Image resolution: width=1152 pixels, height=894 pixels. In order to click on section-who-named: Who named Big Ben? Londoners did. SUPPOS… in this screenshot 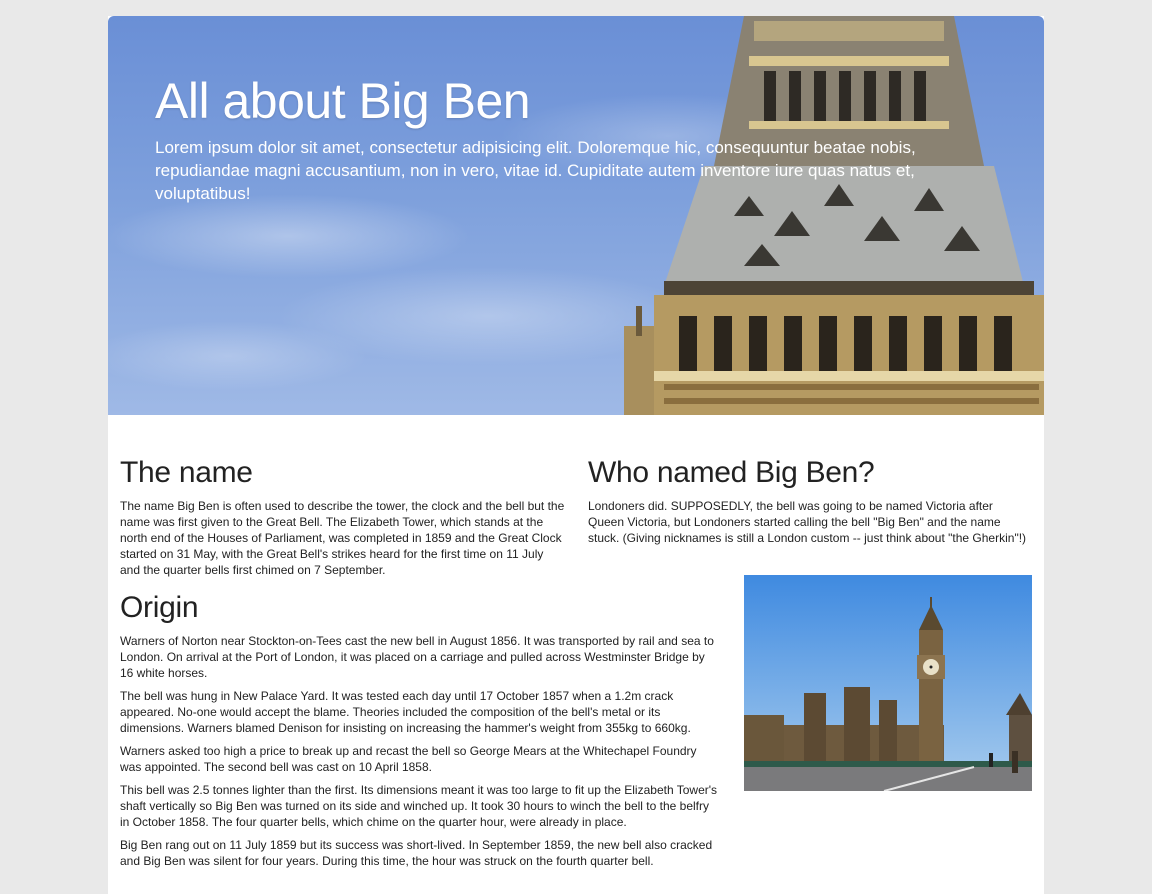, I will do `click(808, 501)`.